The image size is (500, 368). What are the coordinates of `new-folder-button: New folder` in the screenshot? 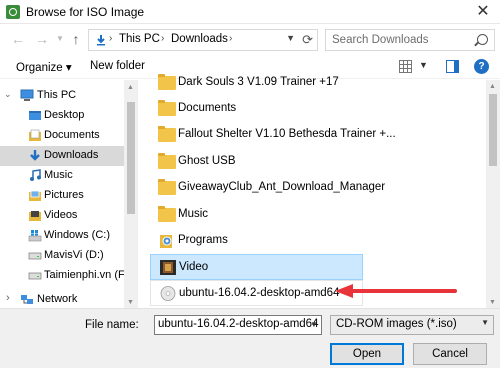 It's located at (117, 66).